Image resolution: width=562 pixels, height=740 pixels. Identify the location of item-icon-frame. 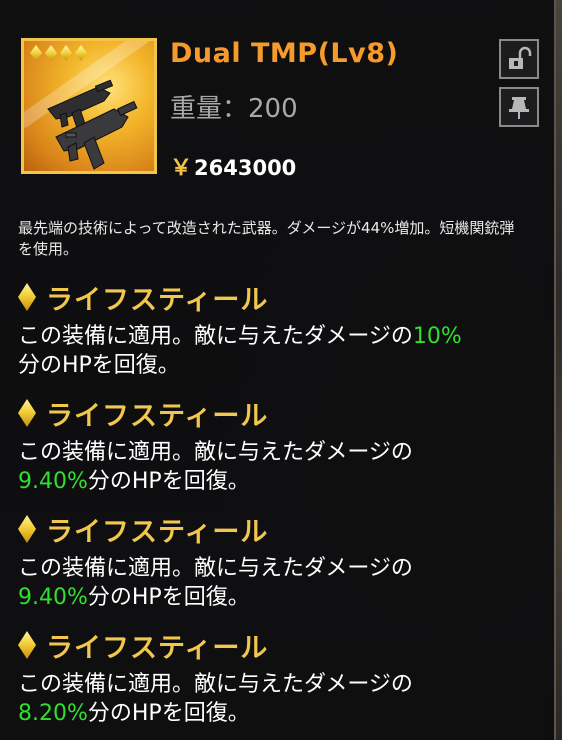
(89, 106).